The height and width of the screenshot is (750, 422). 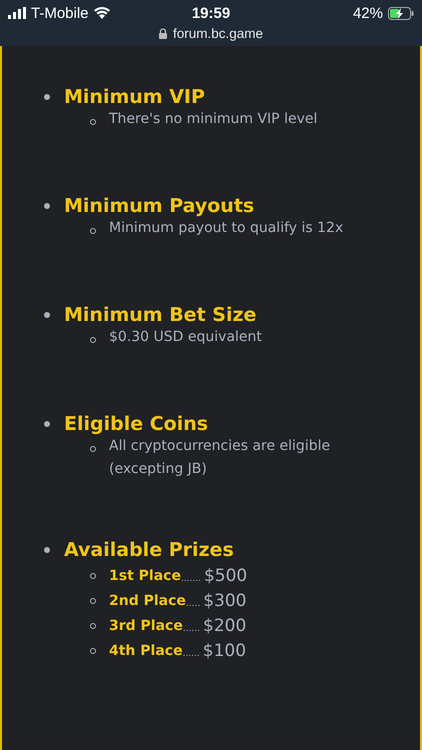 What do you see at coordinates (149, 550) in the screenshot?
I see `section-heading: Available Prizes` at bounding box center [149, 550].